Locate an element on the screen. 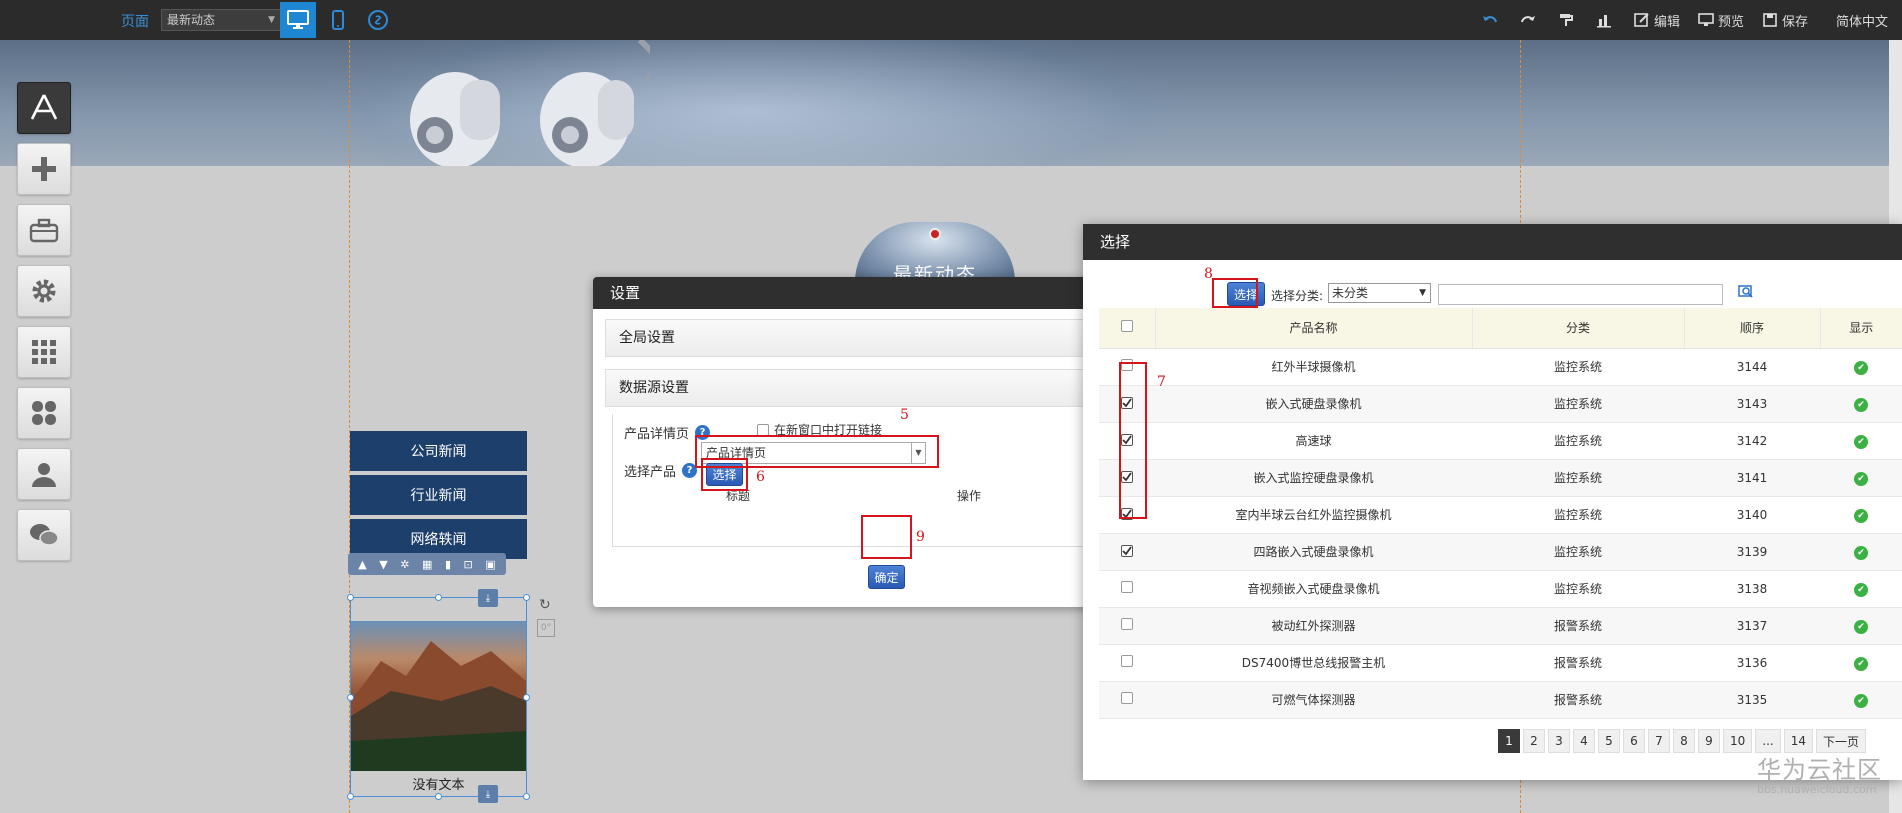 This screenshot has height=813, width=1902. product-name-cell: 嵌入式硬盘录像机 is located at coordinates (1313, 404).